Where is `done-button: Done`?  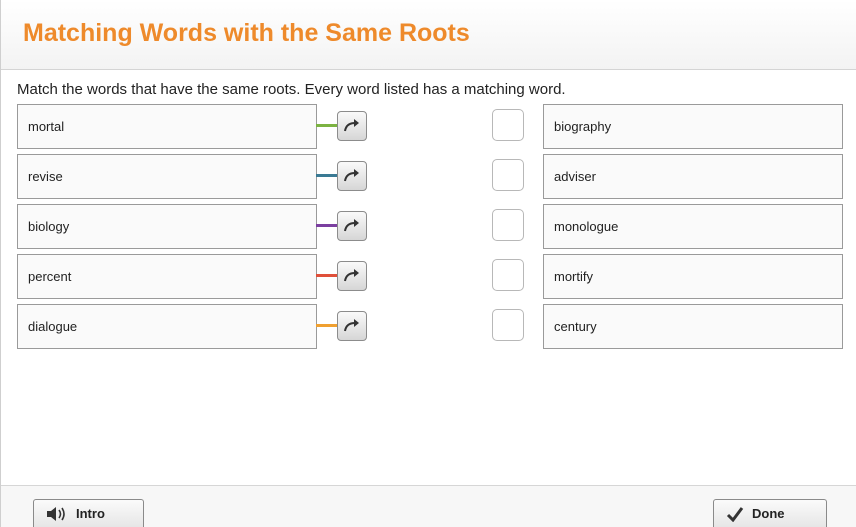 done-button: Done is located at coordinates (770, 513).